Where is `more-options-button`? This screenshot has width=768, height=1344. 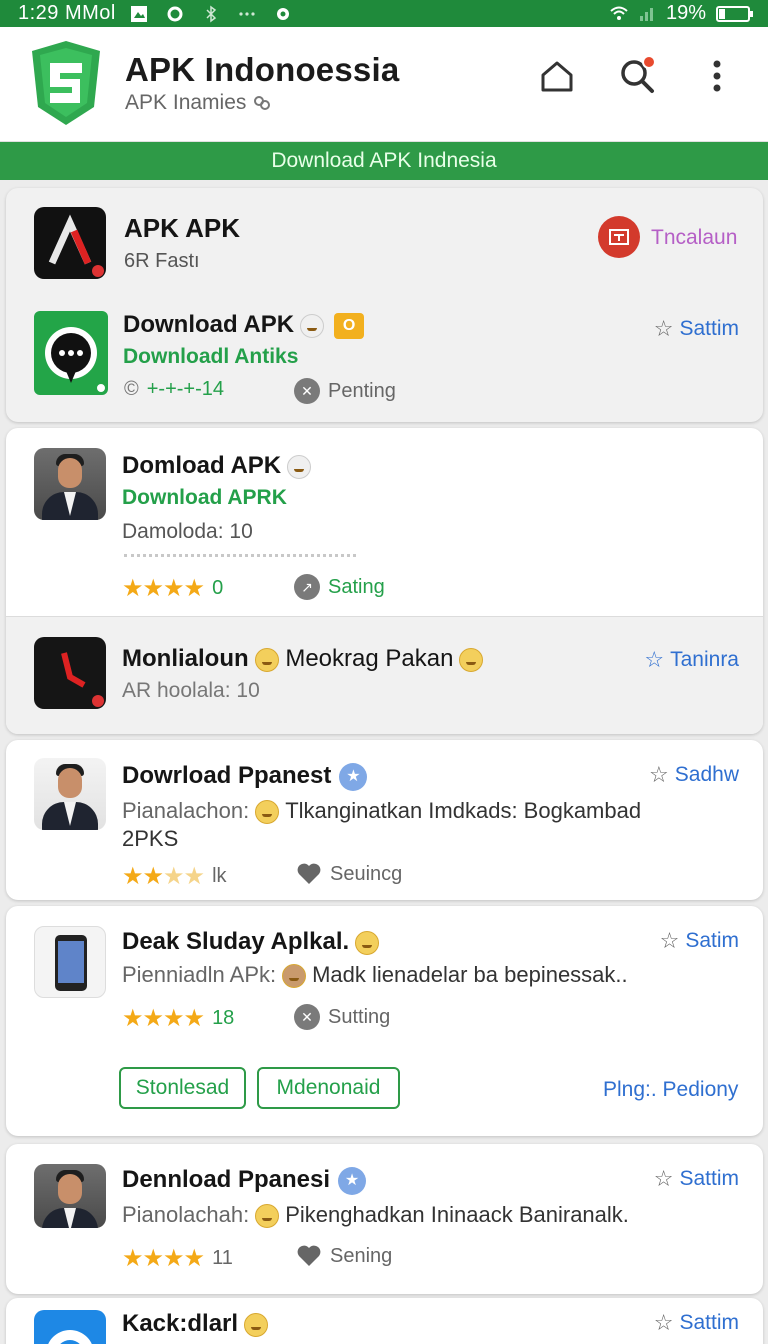
more-options-button is located at coordinates (717, 76).